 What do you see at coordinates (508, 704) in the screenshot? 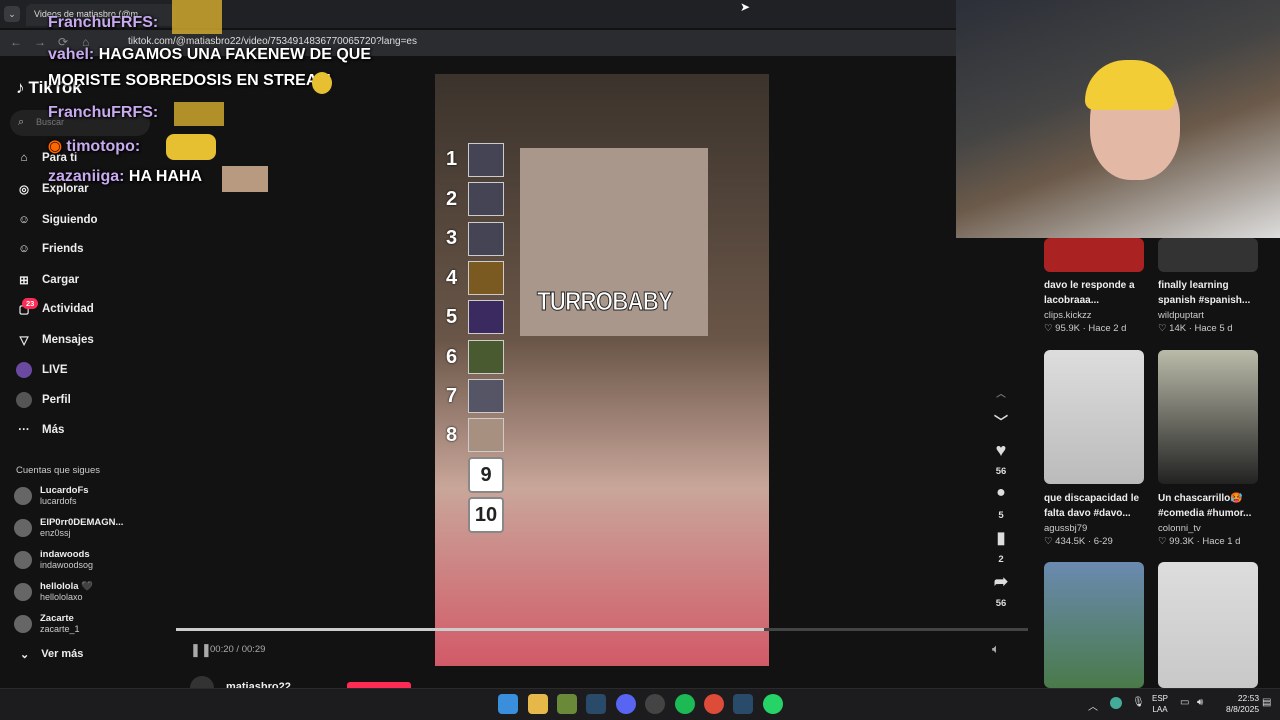
I see `windows-start-icon` at bounding box center [508, 704].